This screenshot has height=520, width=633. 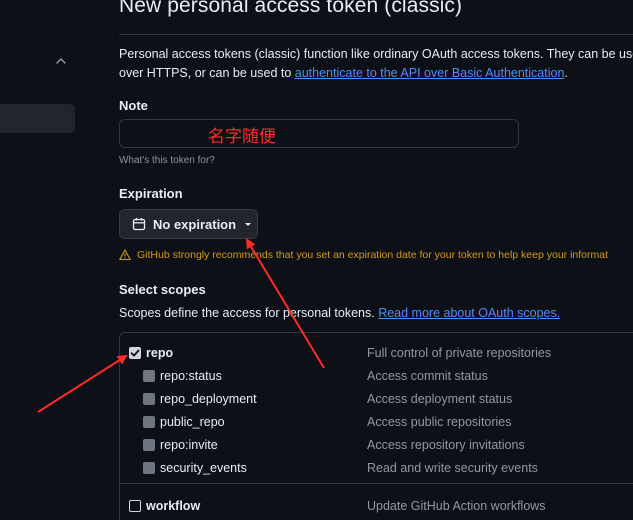 What do you see at coordinates (149, 468) in the screenshot?
I see `scope-checkbox-security-events` at bounding box center [149, 468].